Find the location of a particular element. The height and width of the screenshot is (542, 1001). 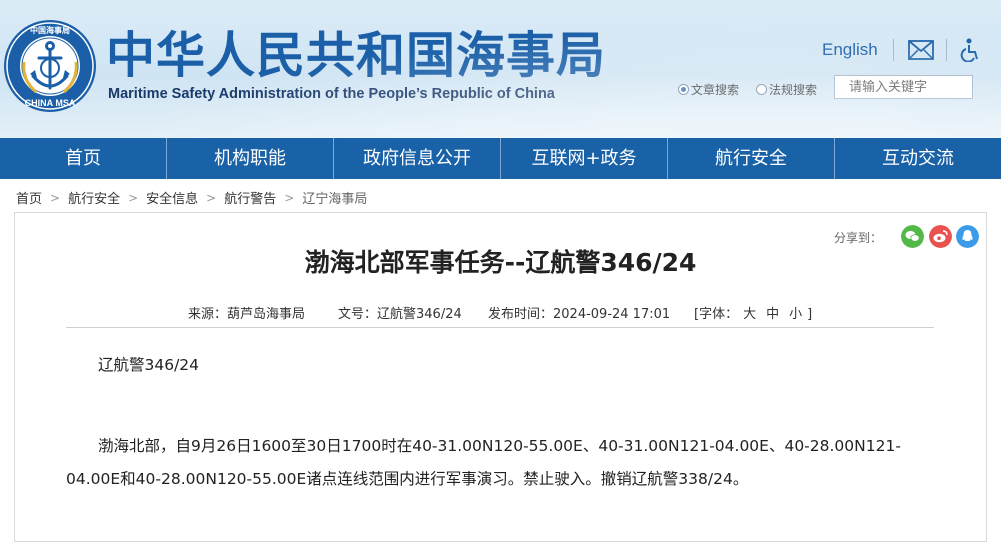

logo-text-bottom: CHINA MSA is located at coordinates (50, 103).